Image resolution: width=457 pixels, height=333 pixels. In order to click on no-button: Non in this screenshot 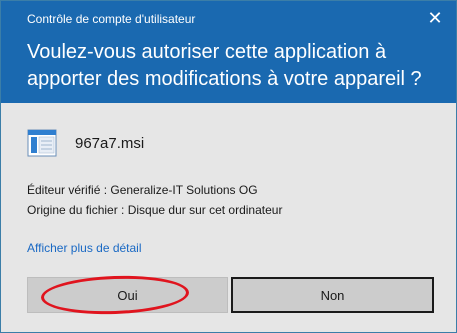, I will do `click(332, 295)`.